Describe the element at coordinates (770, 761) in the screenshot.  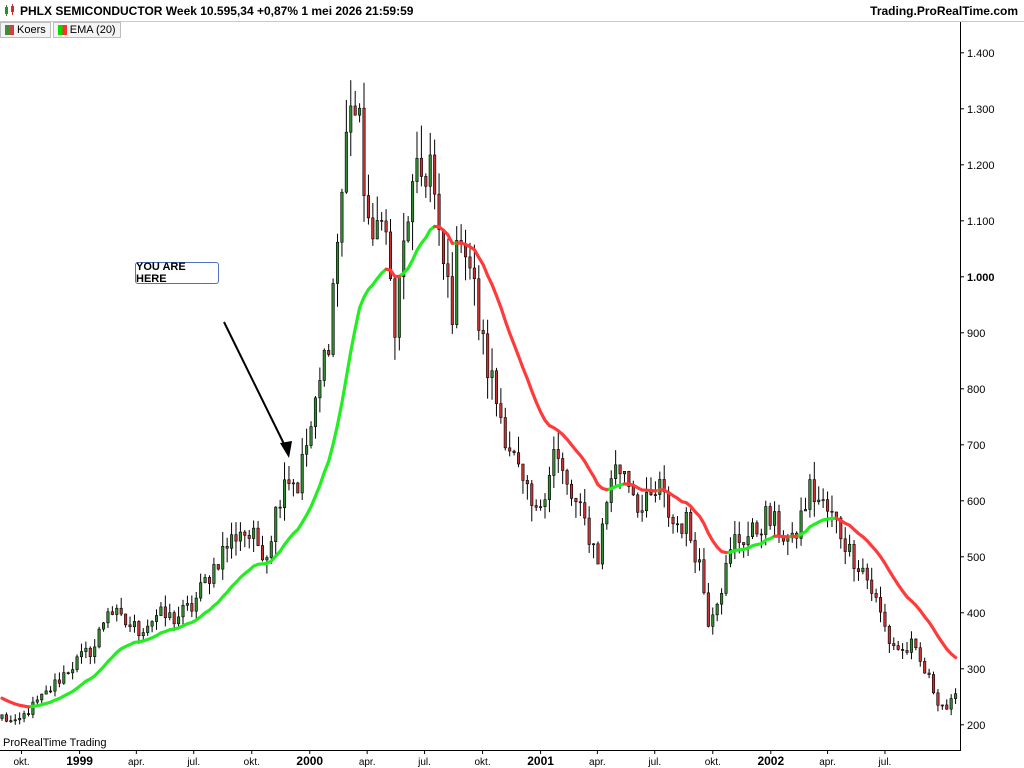
I see `x-tick-label: 2002` at that location.